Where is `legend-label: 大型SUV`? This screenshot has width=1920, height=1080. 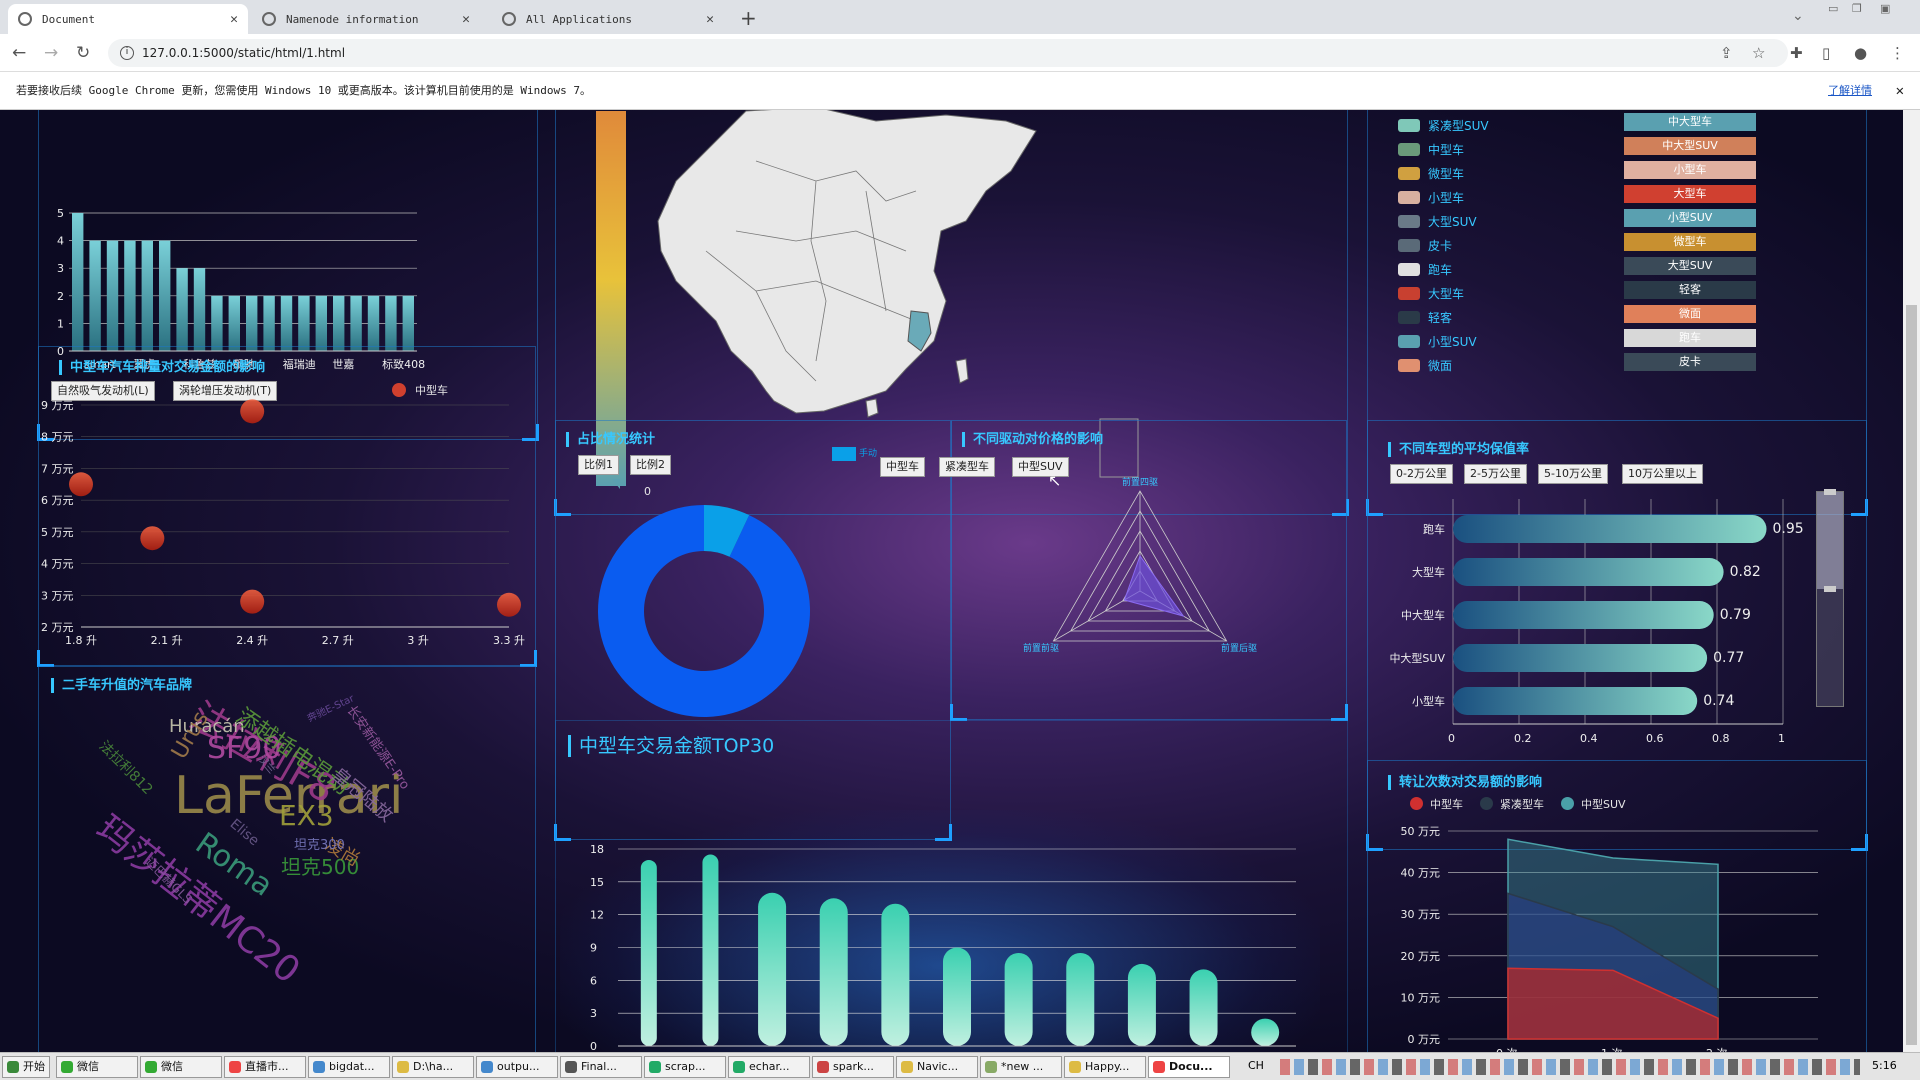 legend-label: 大型SUV is located at coordinates (1452, 221).